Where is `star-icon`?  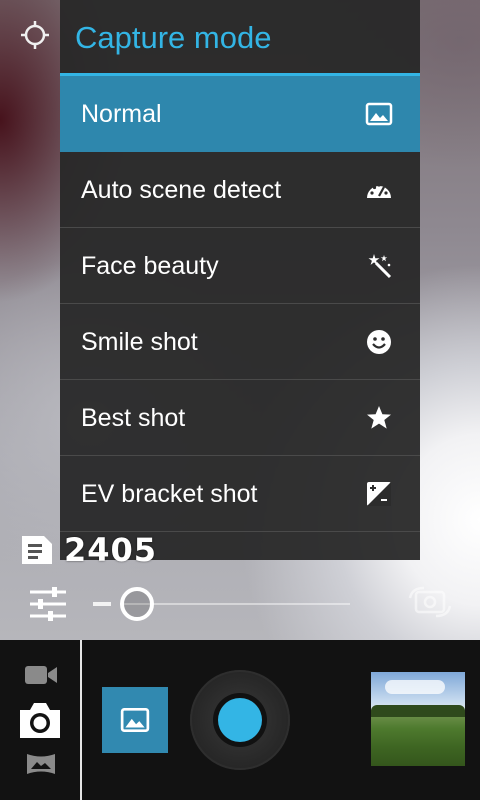
star-icon is located at coordinates (379, 417).